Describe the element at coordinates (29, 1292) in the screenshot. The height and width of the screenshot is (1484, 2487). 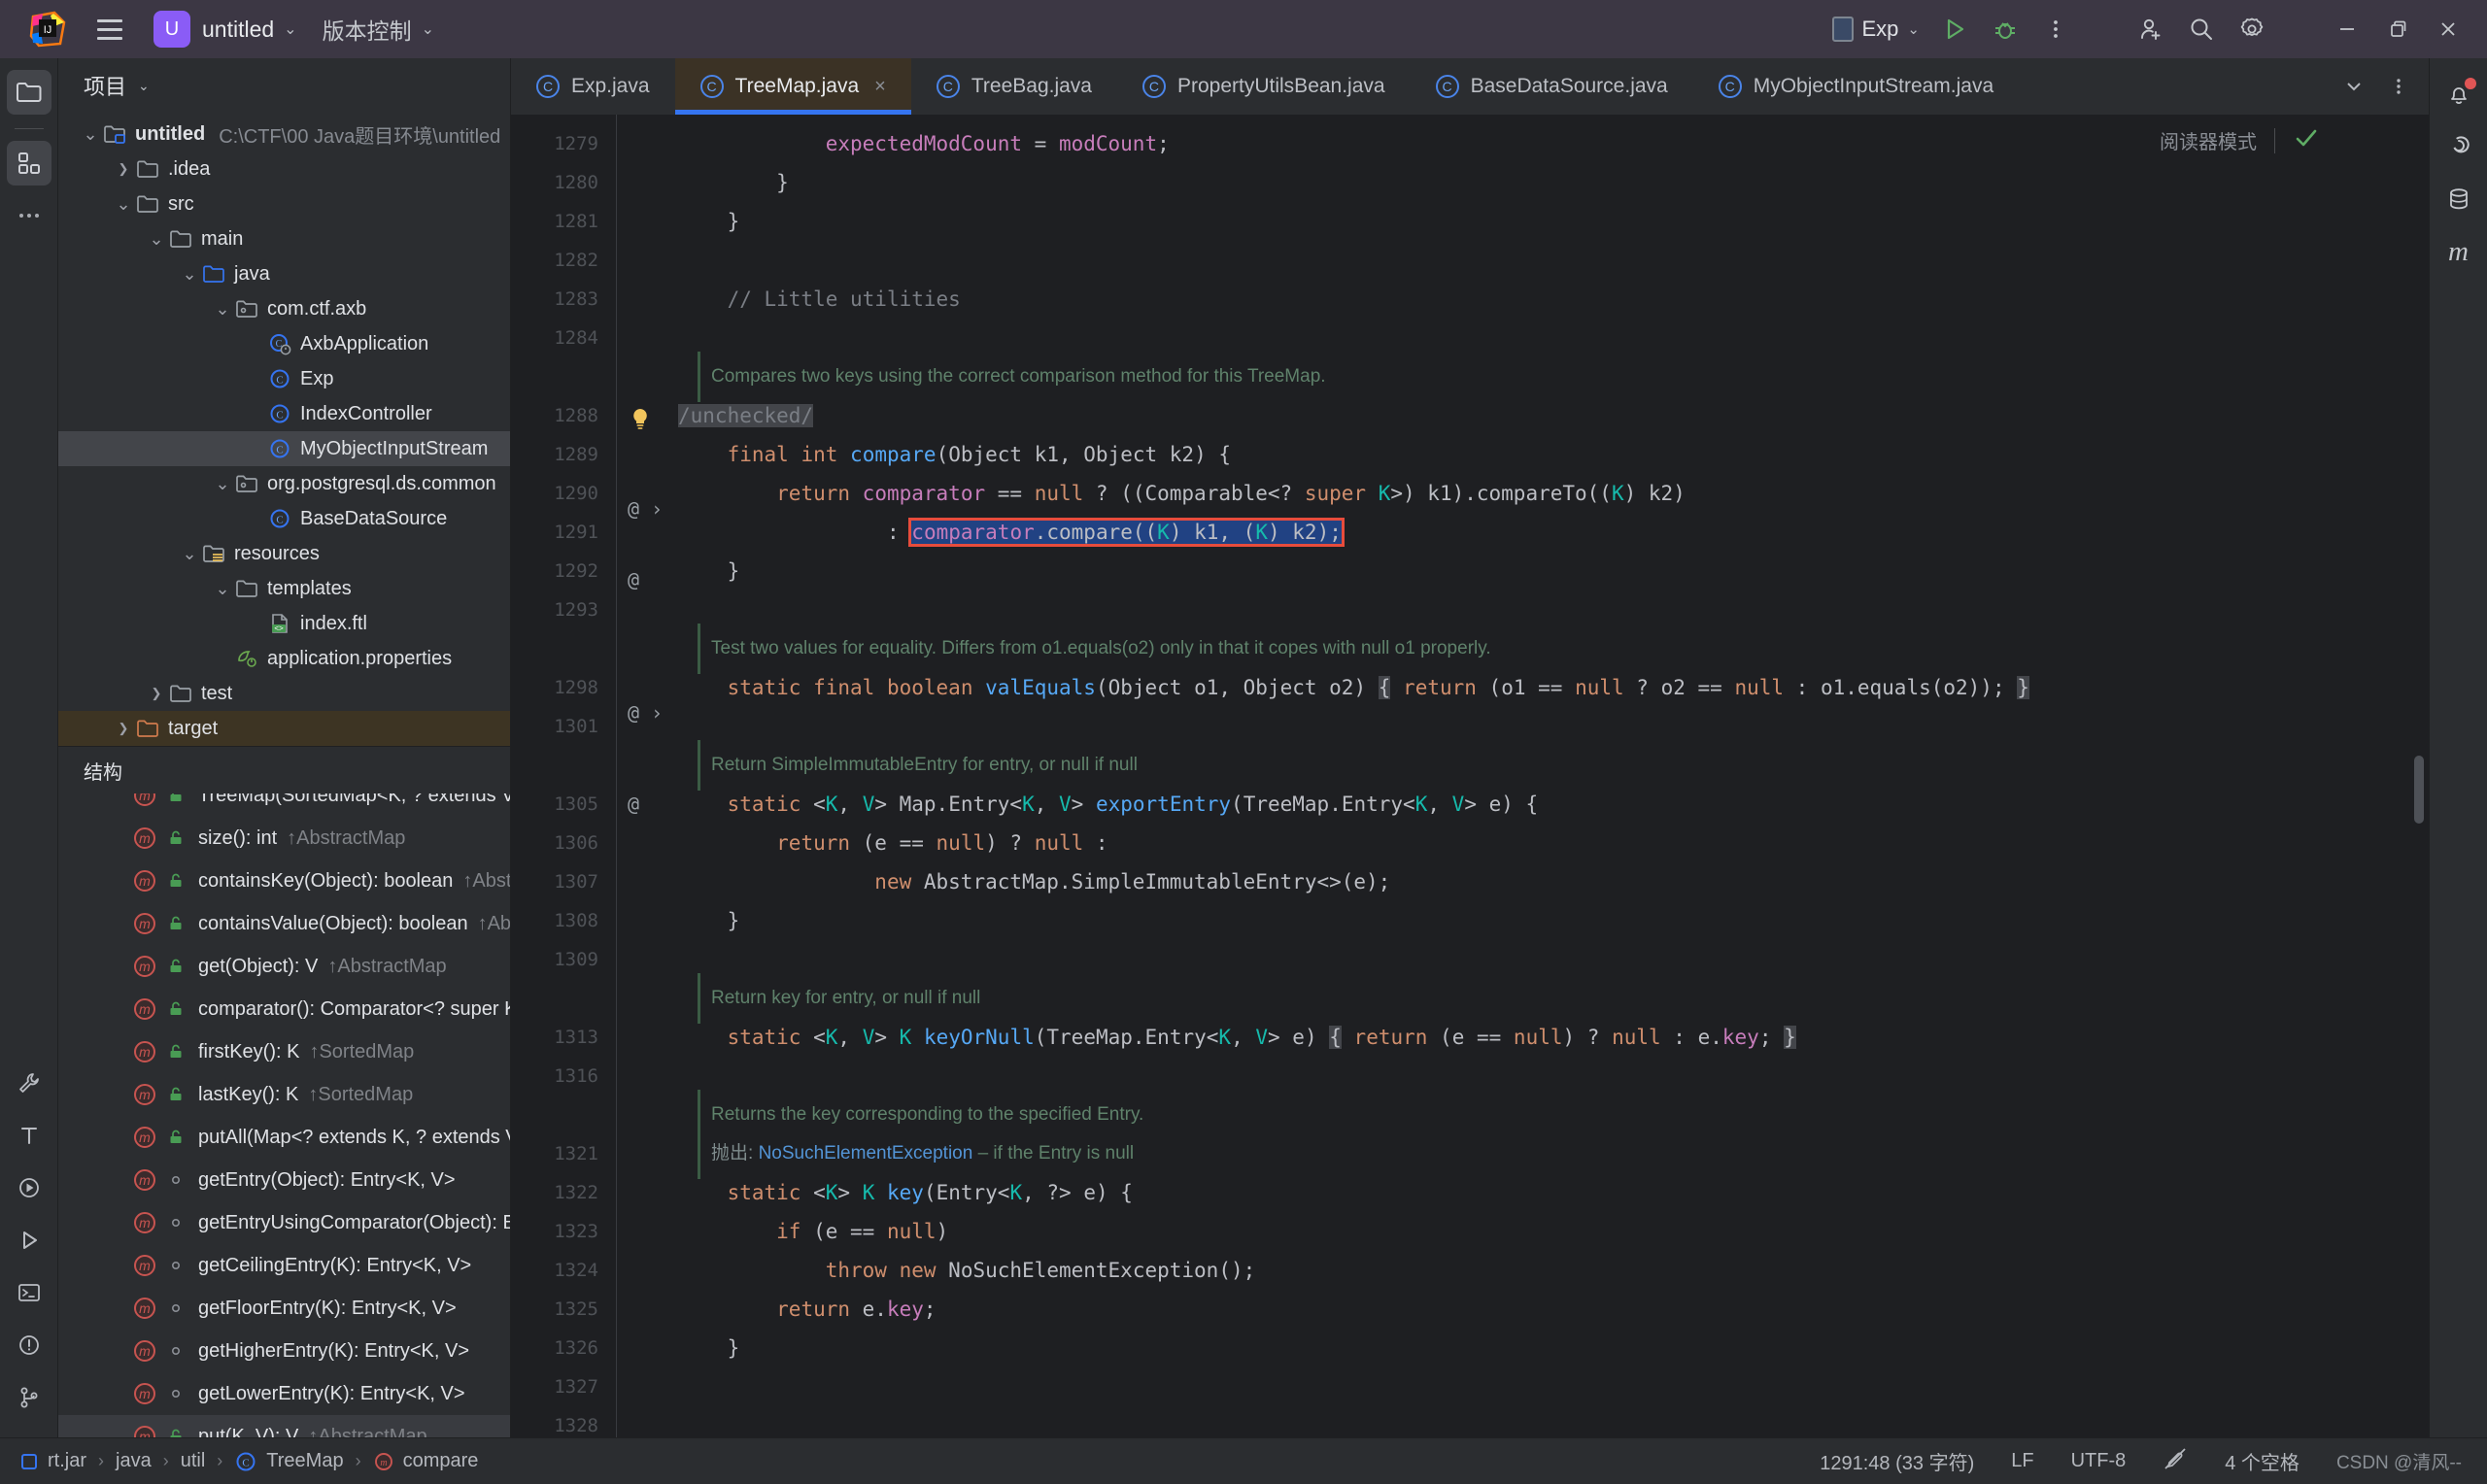
I see `terminal-icon` at that location.